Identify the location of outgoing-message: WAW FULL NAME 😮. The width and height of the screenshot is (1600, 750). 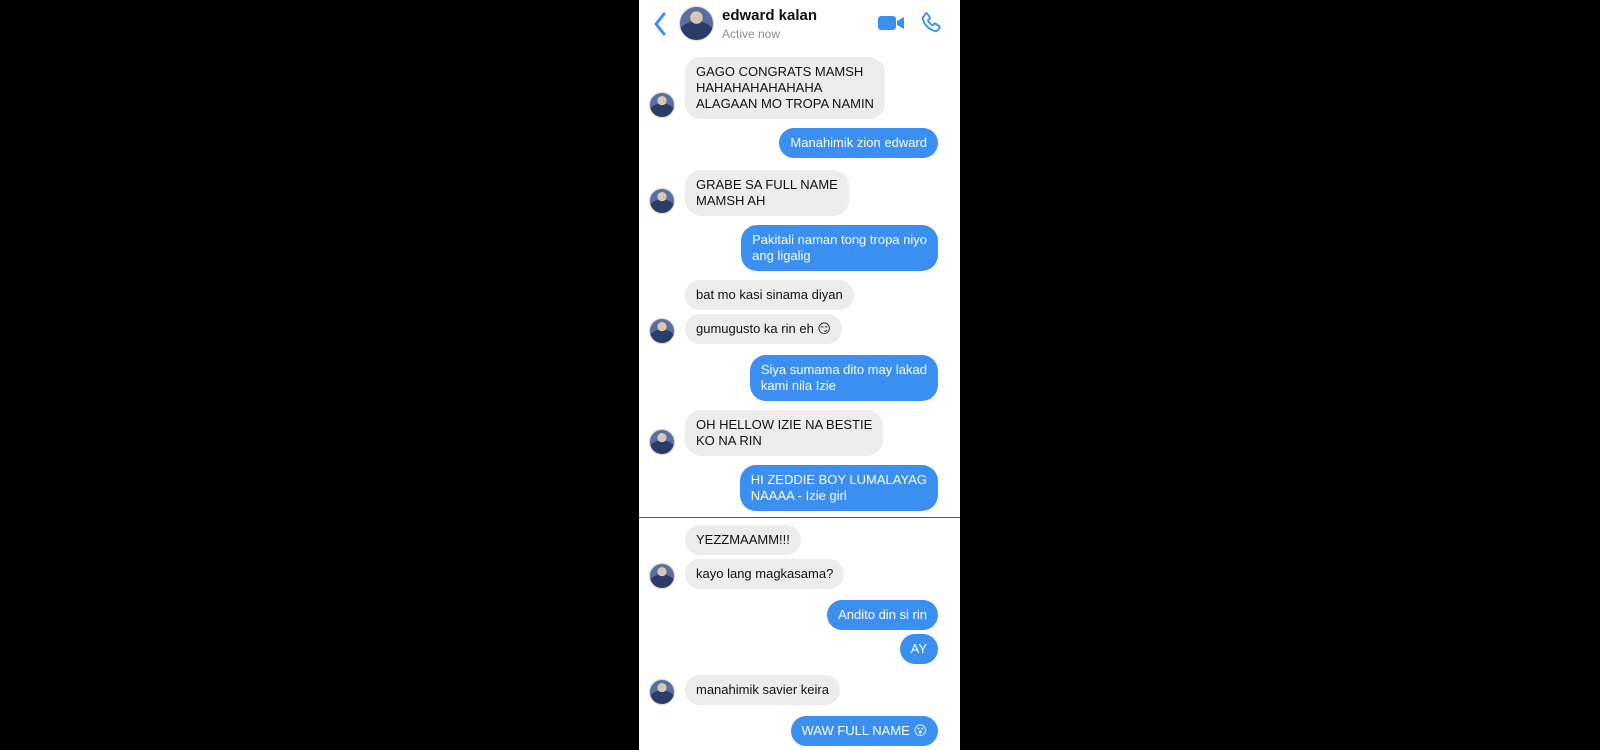
(864, 731).